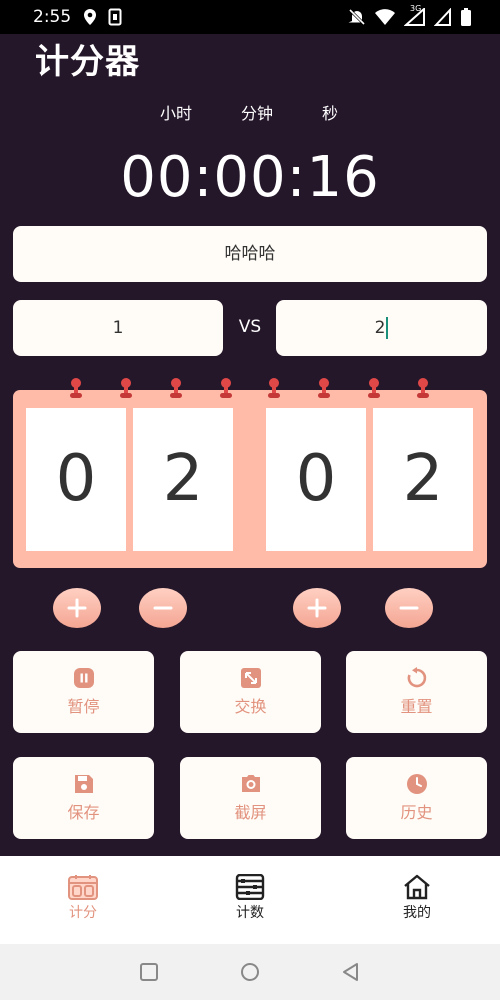  Describe the element at coordinates (417, 677) in the screenshot. I see `reset-icon` at that location.